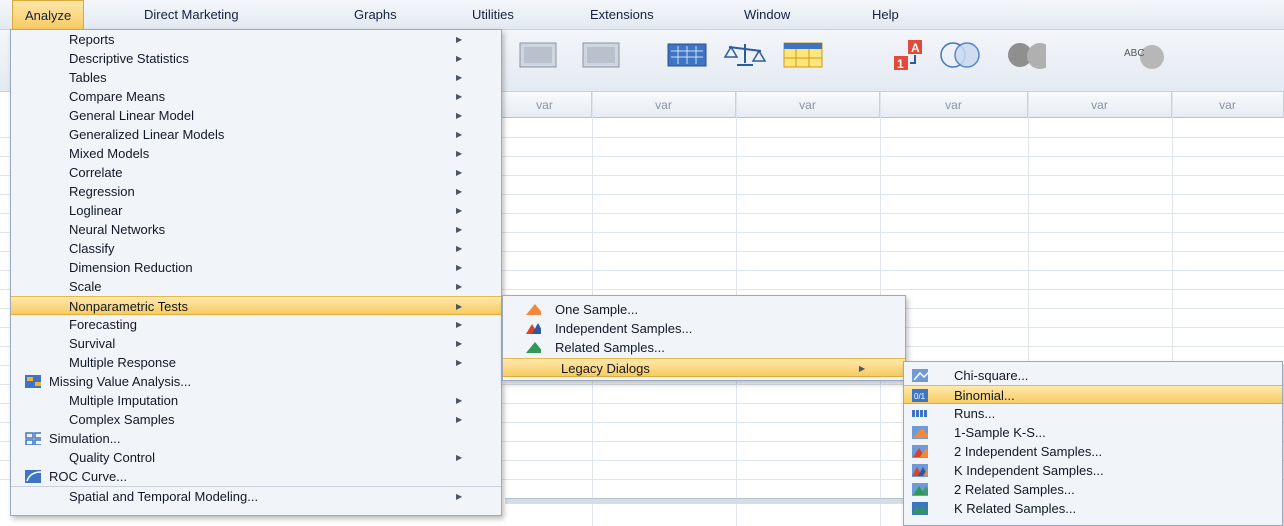 Image resolution: width=1284 pixels, height=526 pixels. Describe the element at coordinates (538, 55) in the screenshot. I see `recall-dialog-icon` at that location.